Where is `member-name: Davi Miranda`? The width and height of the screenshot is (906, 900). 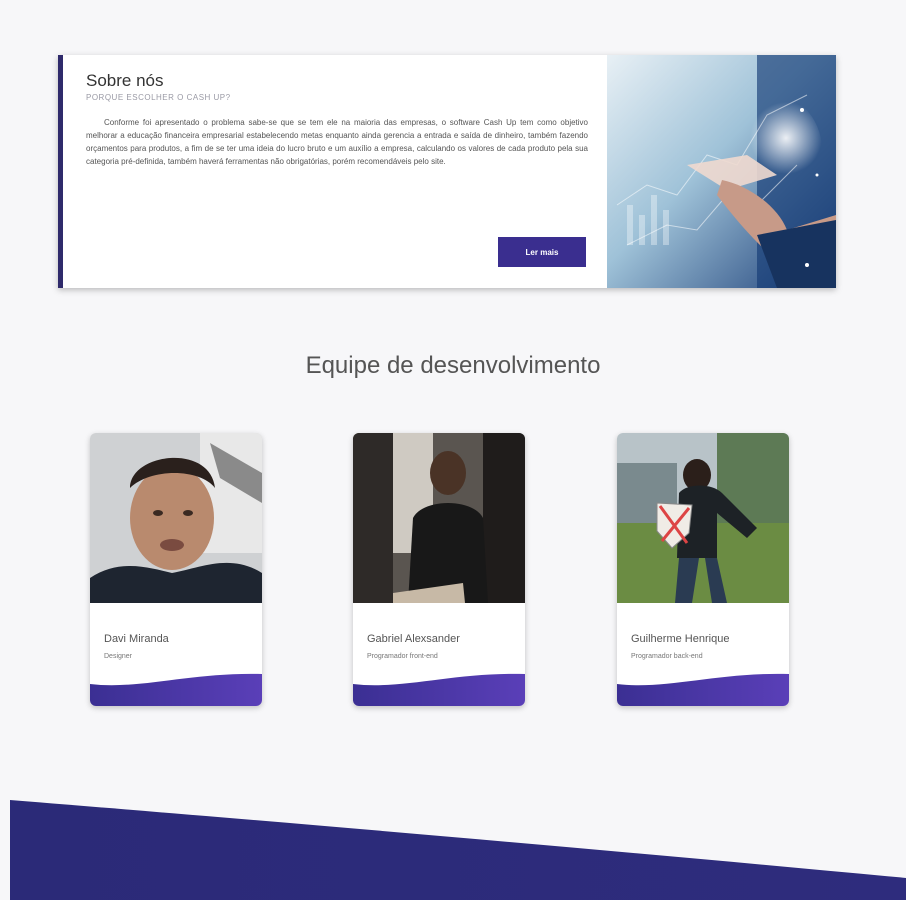
member-name: Davi Miranda is located at coordinates (136, 639).